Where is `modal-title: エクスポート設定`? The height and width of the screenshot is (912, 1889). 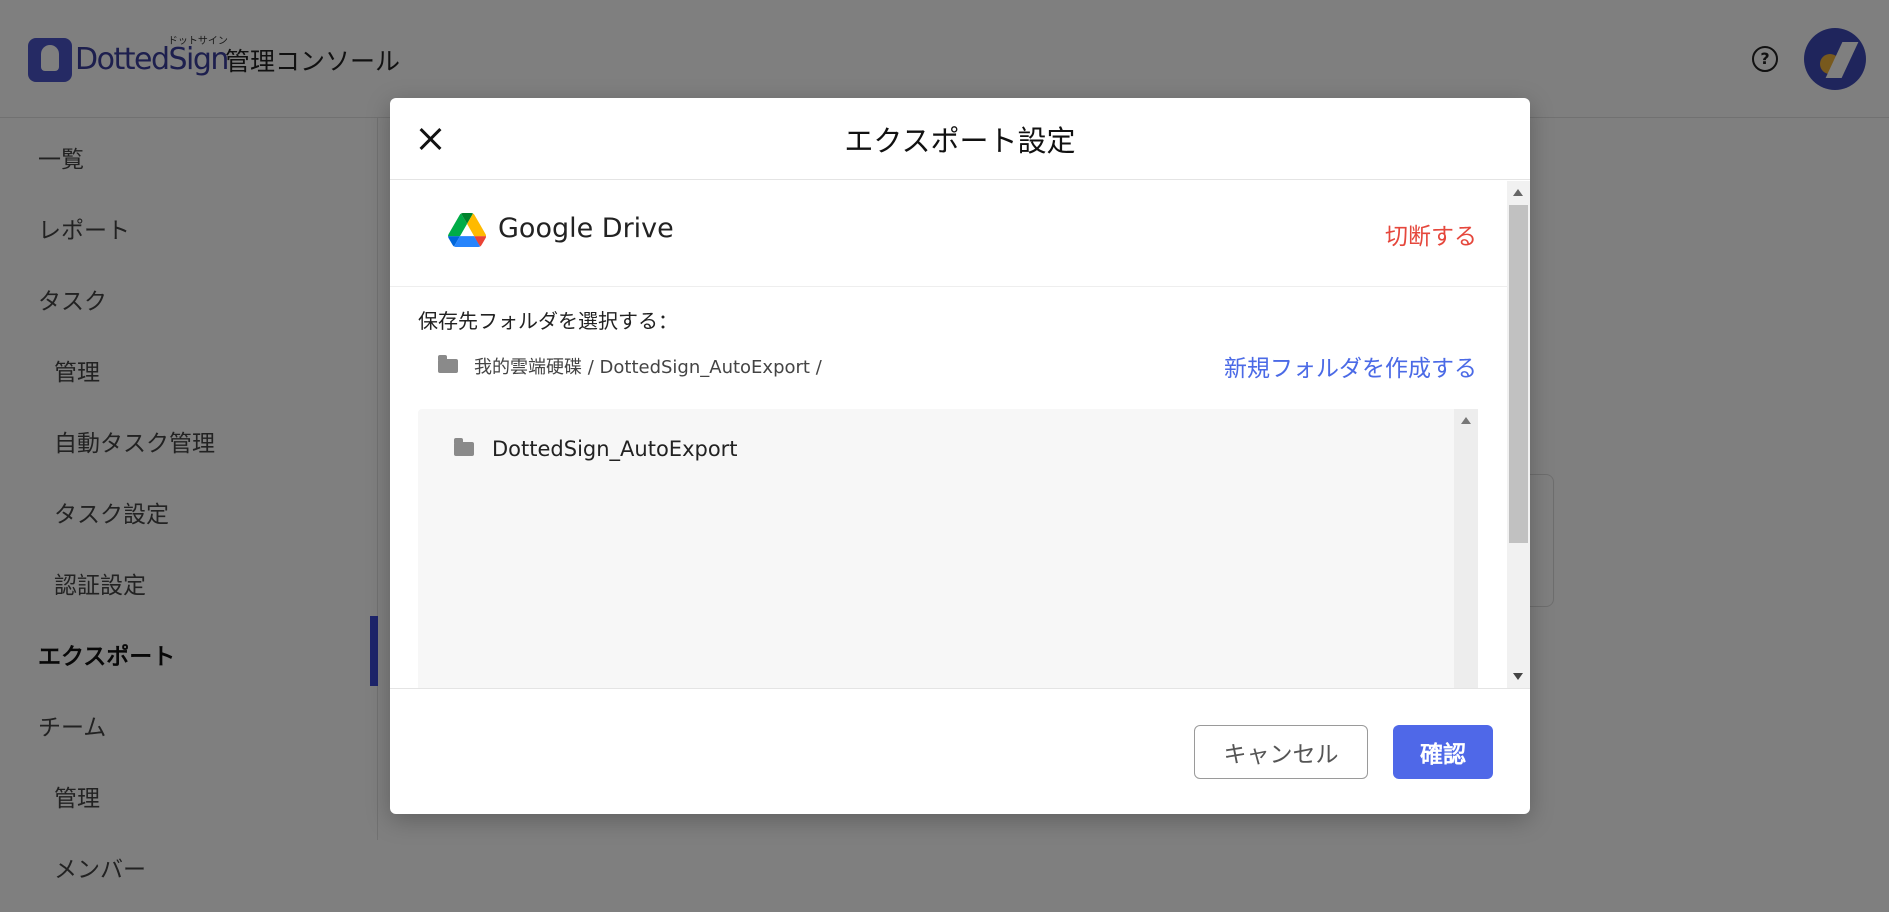
modal-title: エクスポート設定 is located at coordinates (960, 141).